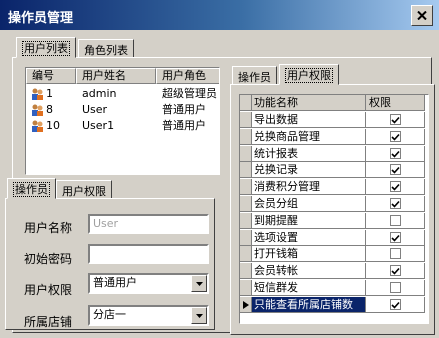 The image size is (439, 338). Describe the element at coordinates (332, 238) in the screenshot. I see `permission-row: 选项设置` at that location.